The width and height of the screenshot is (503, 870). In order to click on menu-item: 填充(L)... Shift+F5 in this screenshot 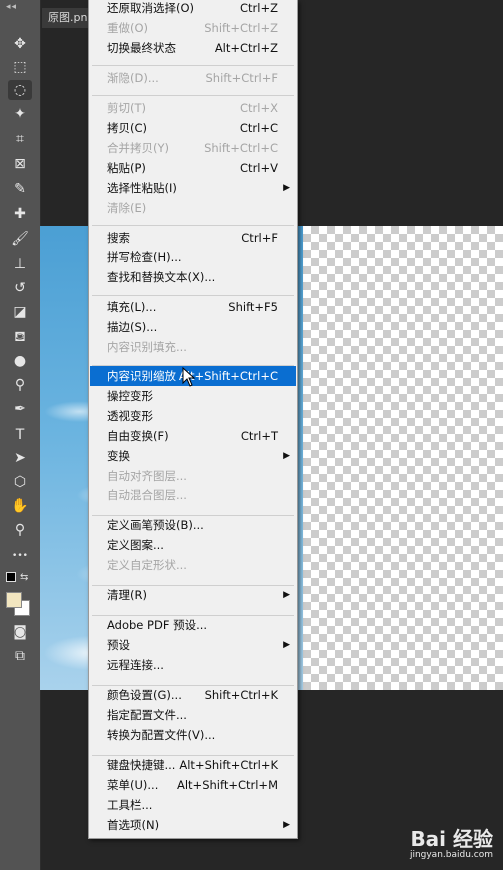, I will do `click(193, 307)`.